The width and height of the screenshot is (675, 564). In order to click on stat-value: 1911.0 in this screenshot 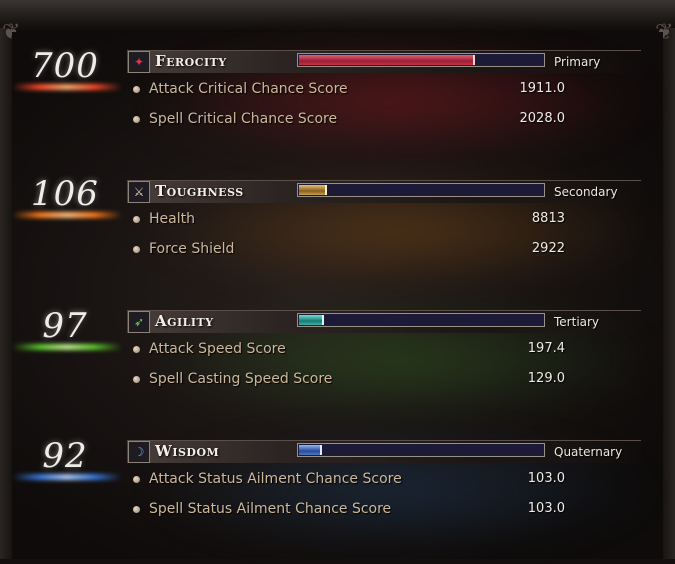, I will do `click(542, 88)`.